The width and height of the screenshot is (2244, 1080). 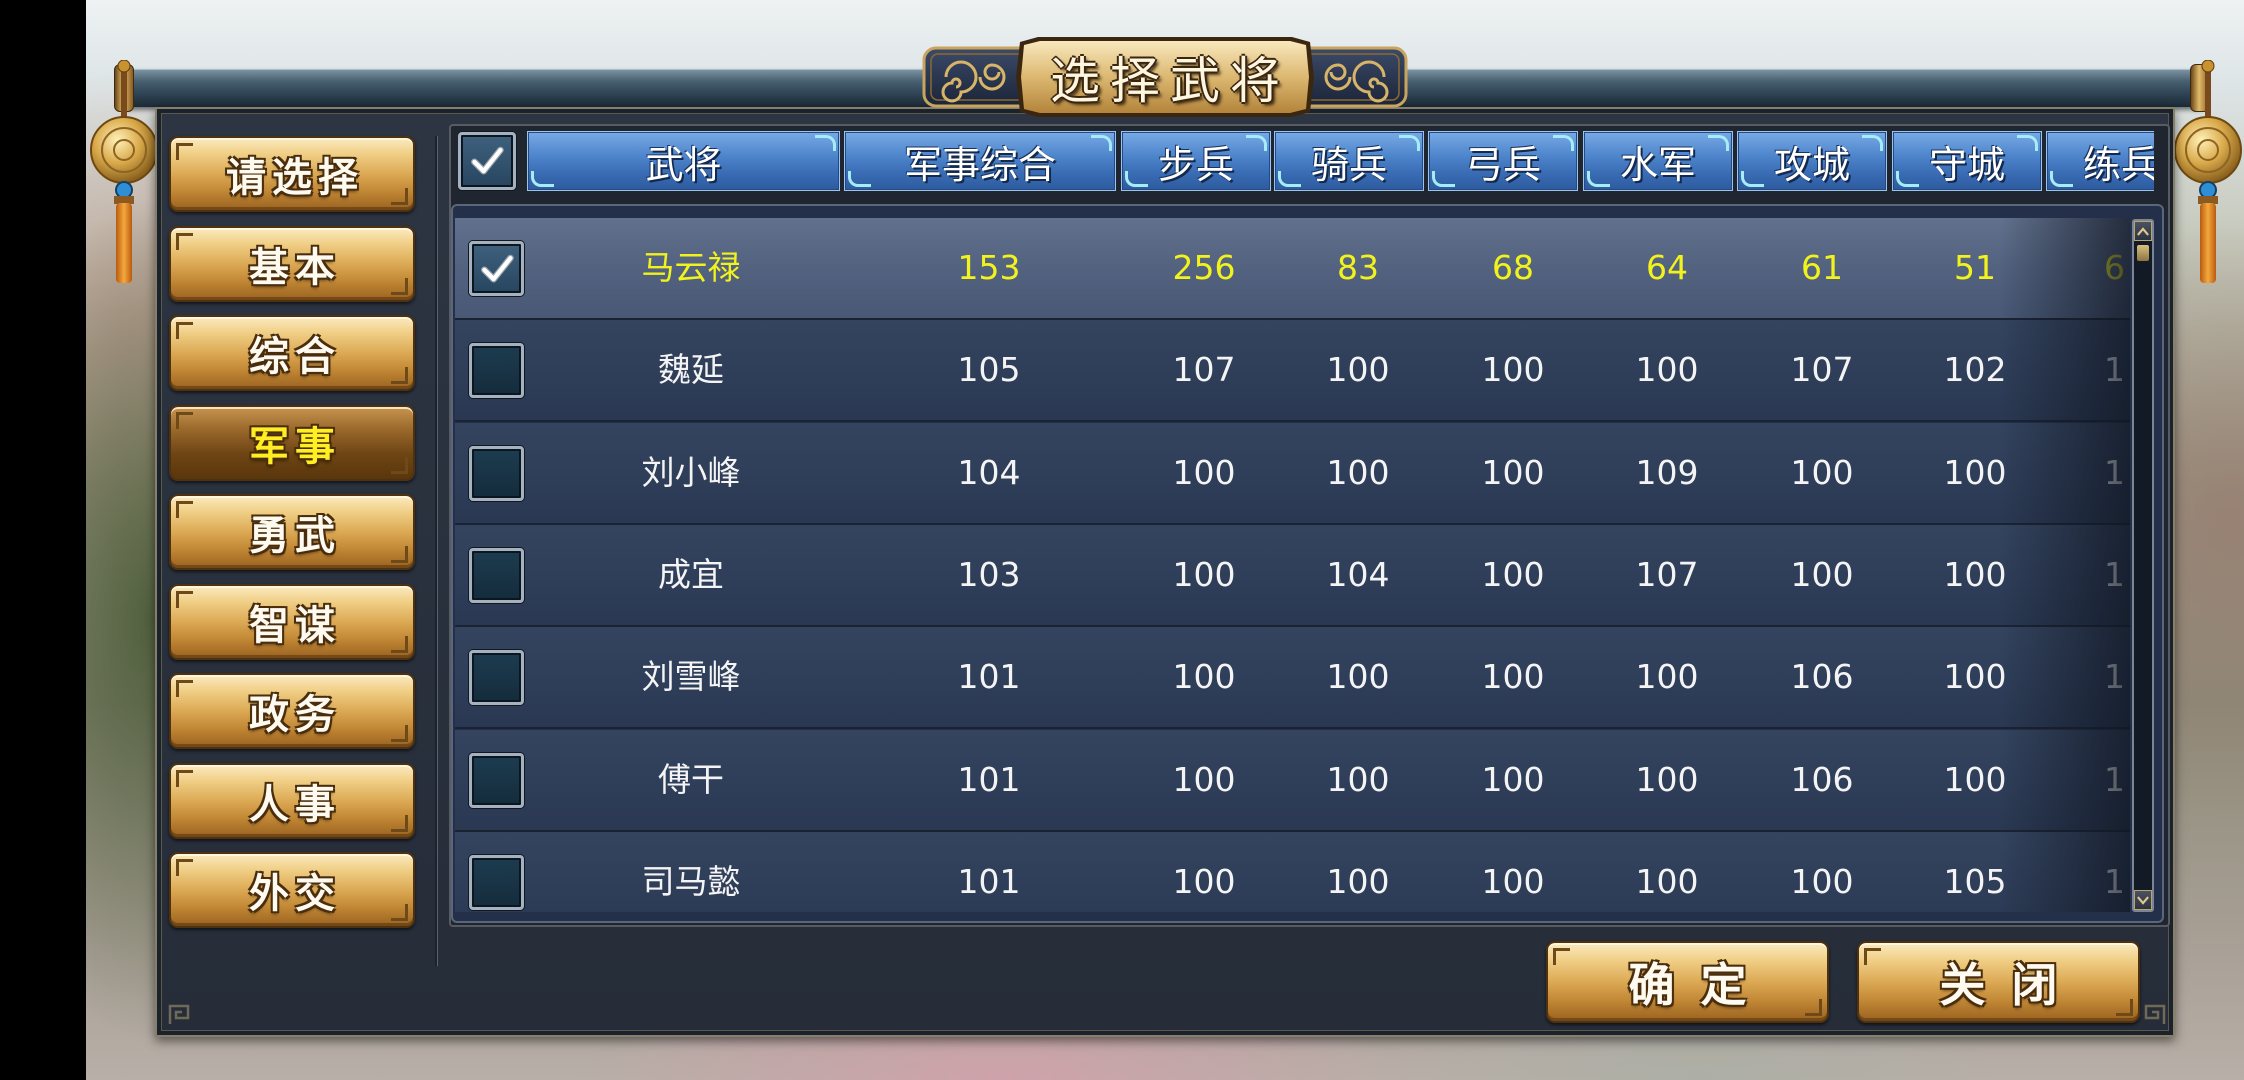 I want to click on table-row: 魏延 105 107 100 100 100 107 102 1, so click(x=1292, y=371).